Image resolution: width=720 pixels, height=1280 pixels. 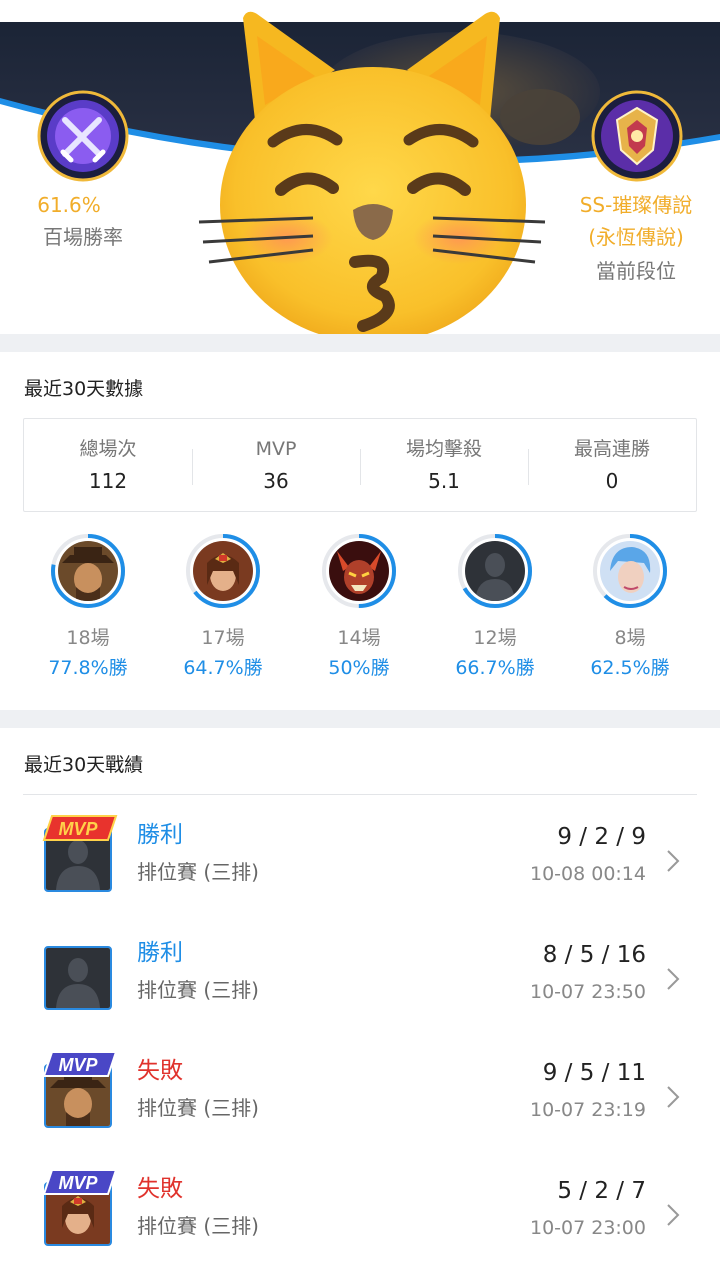 I want to click on hero-item: 14場 50%勝, so click(x=359, y=608).